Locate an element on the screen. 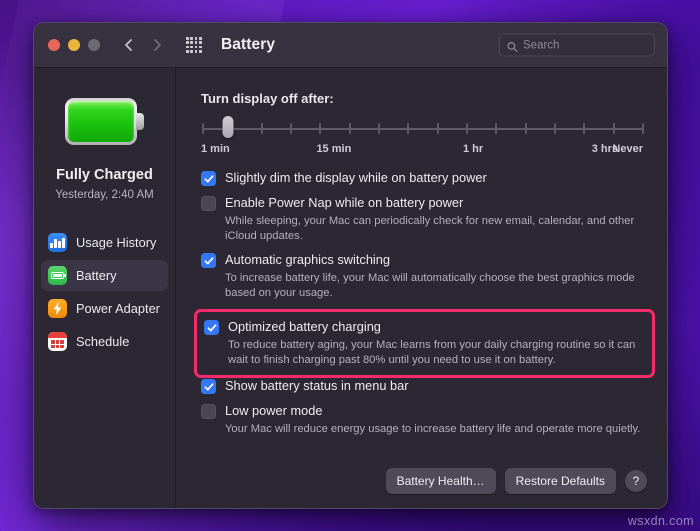 The height and width of the screenshot is (531, 700). sidebar-item-label: Usage History is located at coordinates (116, 242).